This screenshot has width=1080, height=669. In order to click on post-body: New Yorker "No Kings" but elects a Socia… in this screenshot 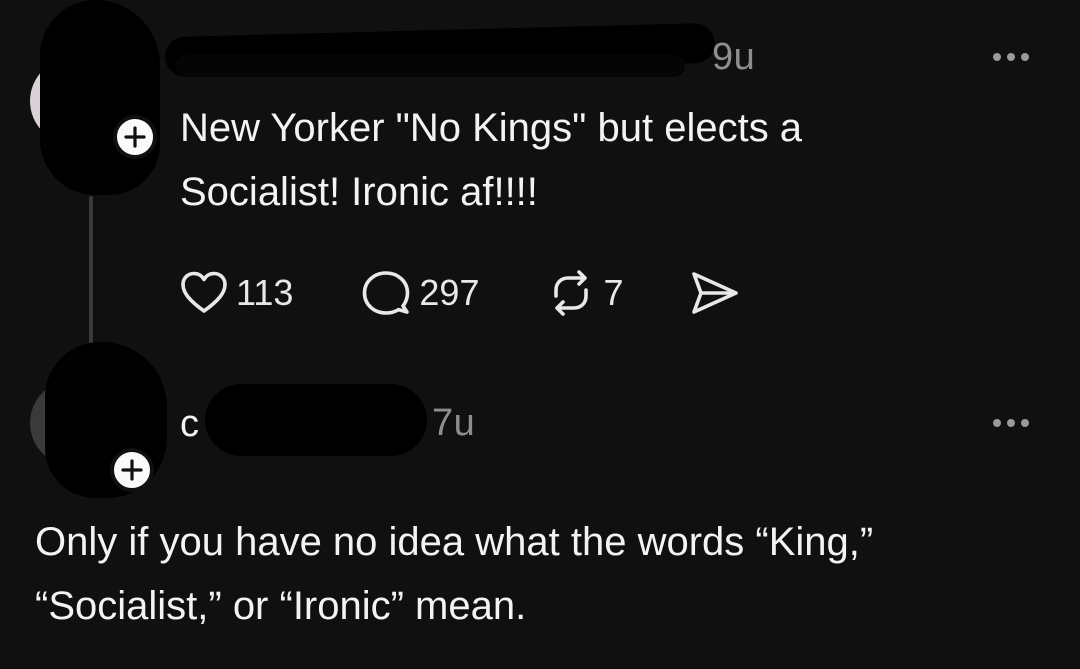, I will do `click(491, 160)`.